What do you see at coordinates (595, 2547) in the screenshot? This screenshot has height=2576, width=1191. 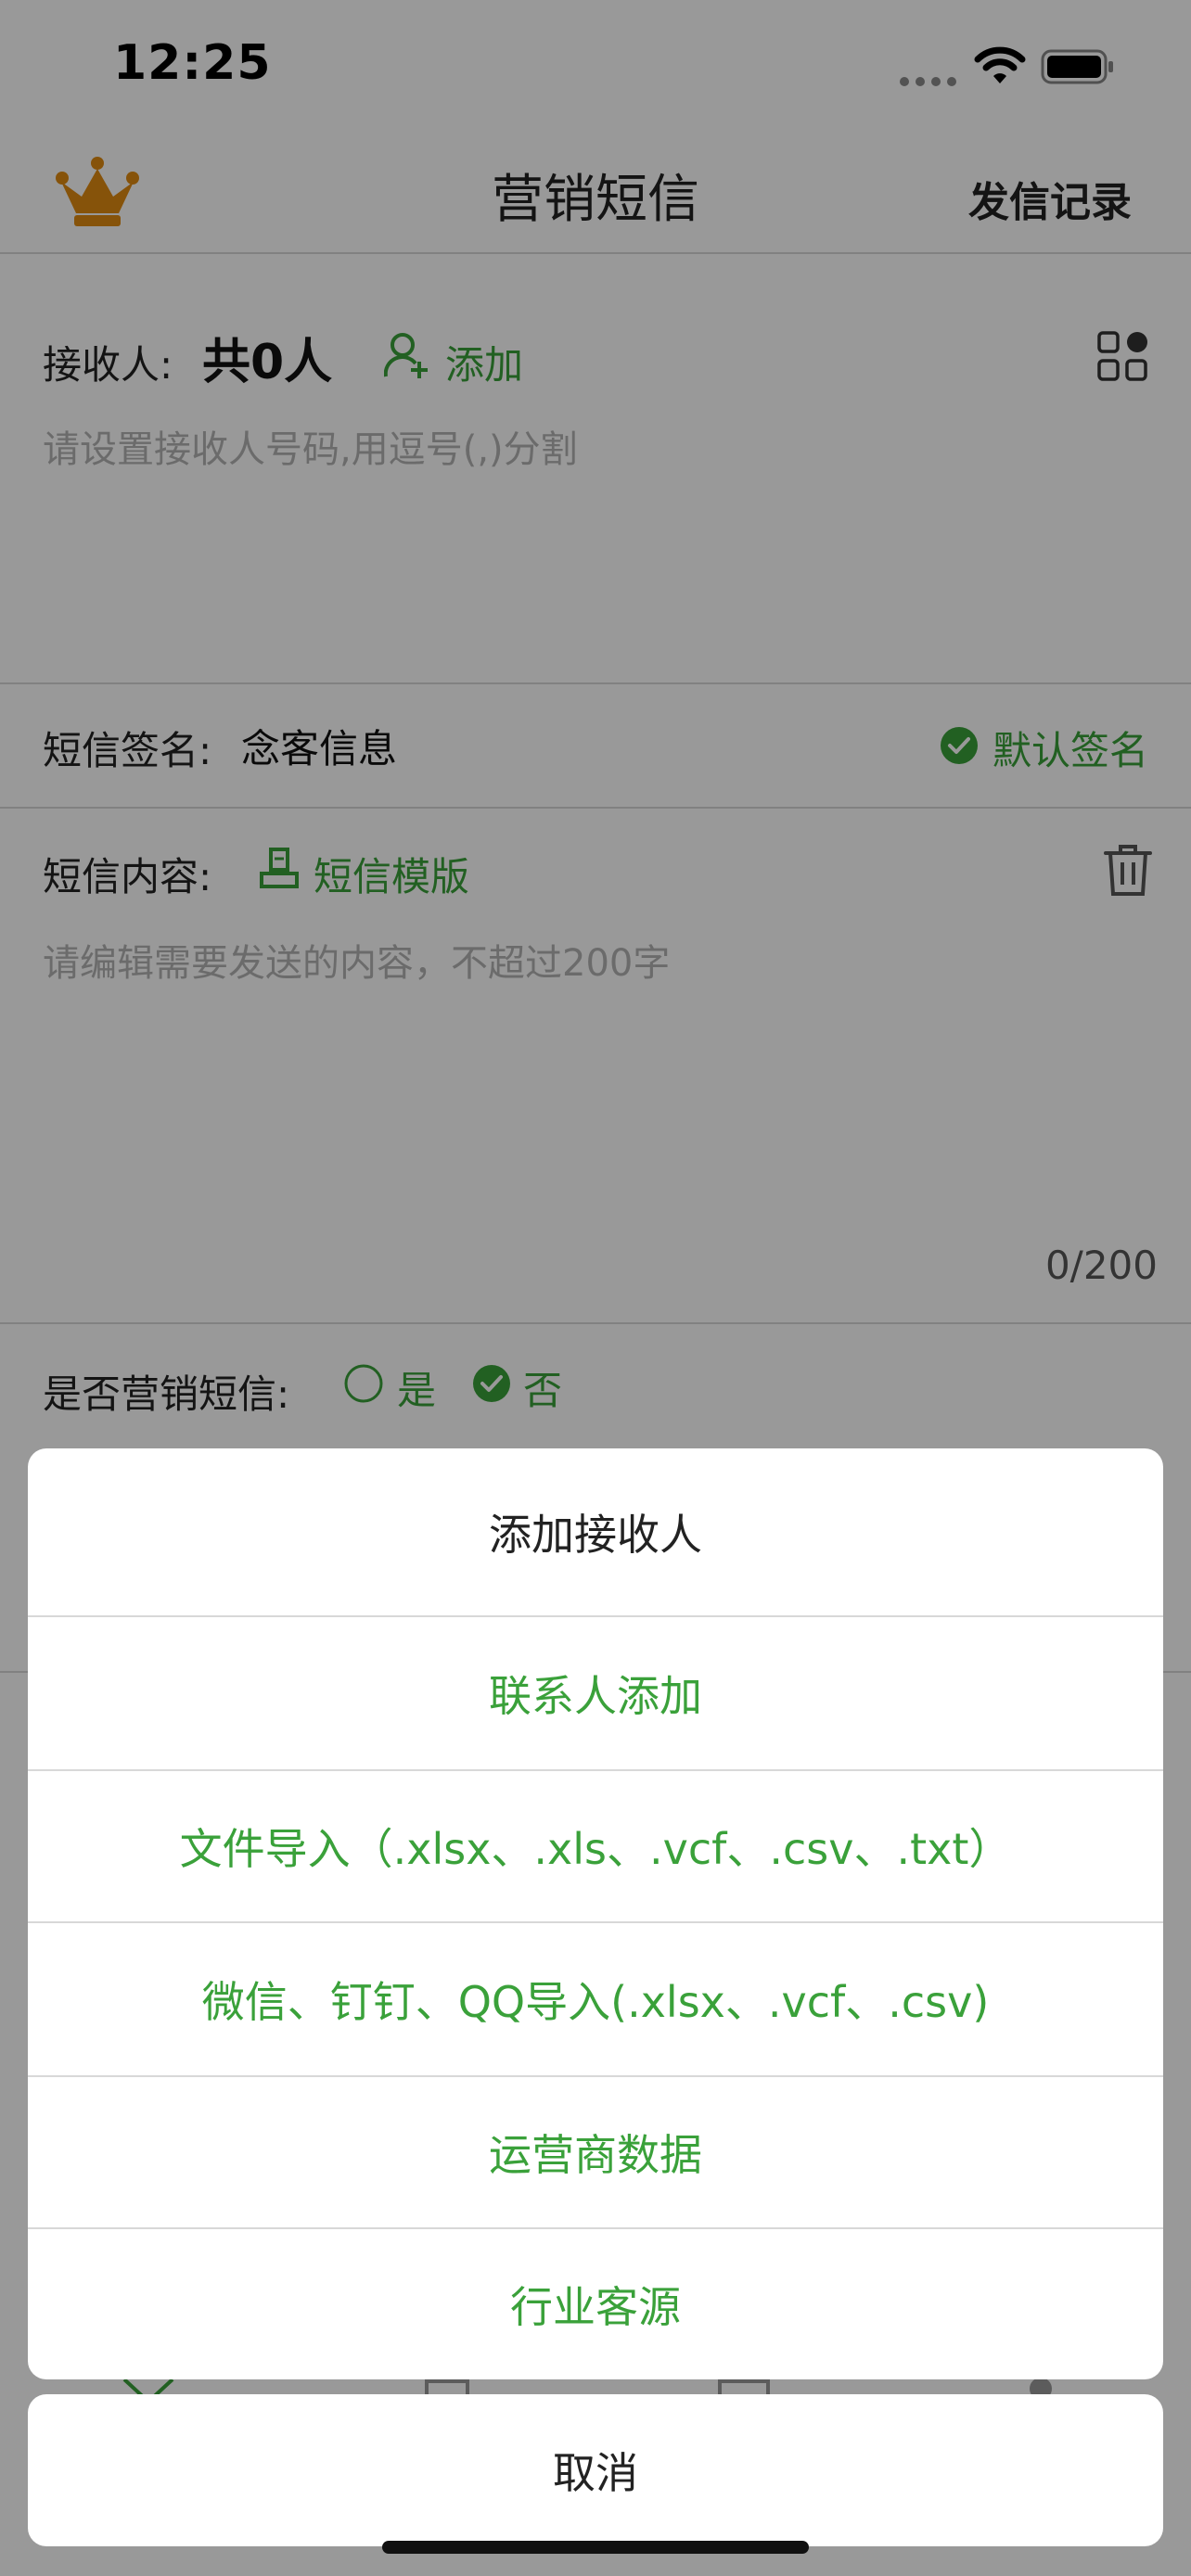 I see `home-indicator` at bounding box center [595, 2547].